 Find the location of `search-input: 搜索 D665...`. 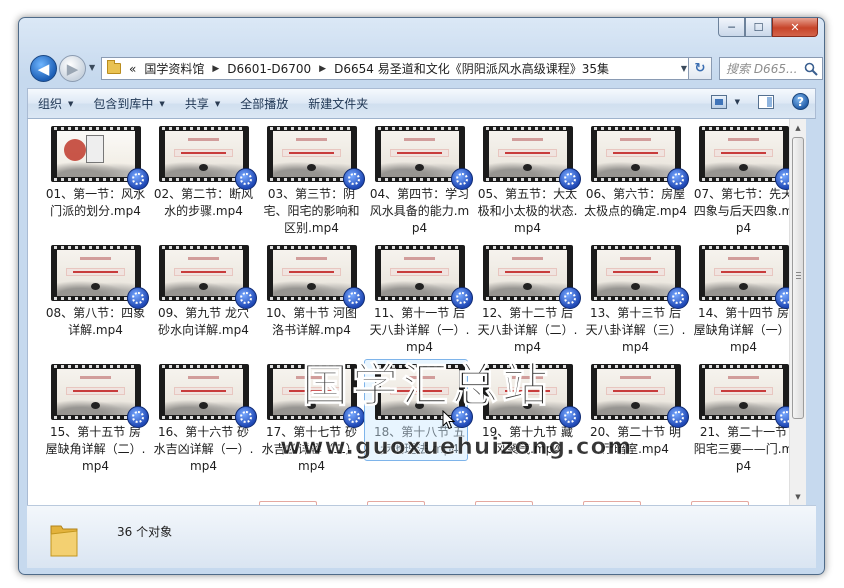

search-input: 搜索 D665... is located at coordinates (771, 68).